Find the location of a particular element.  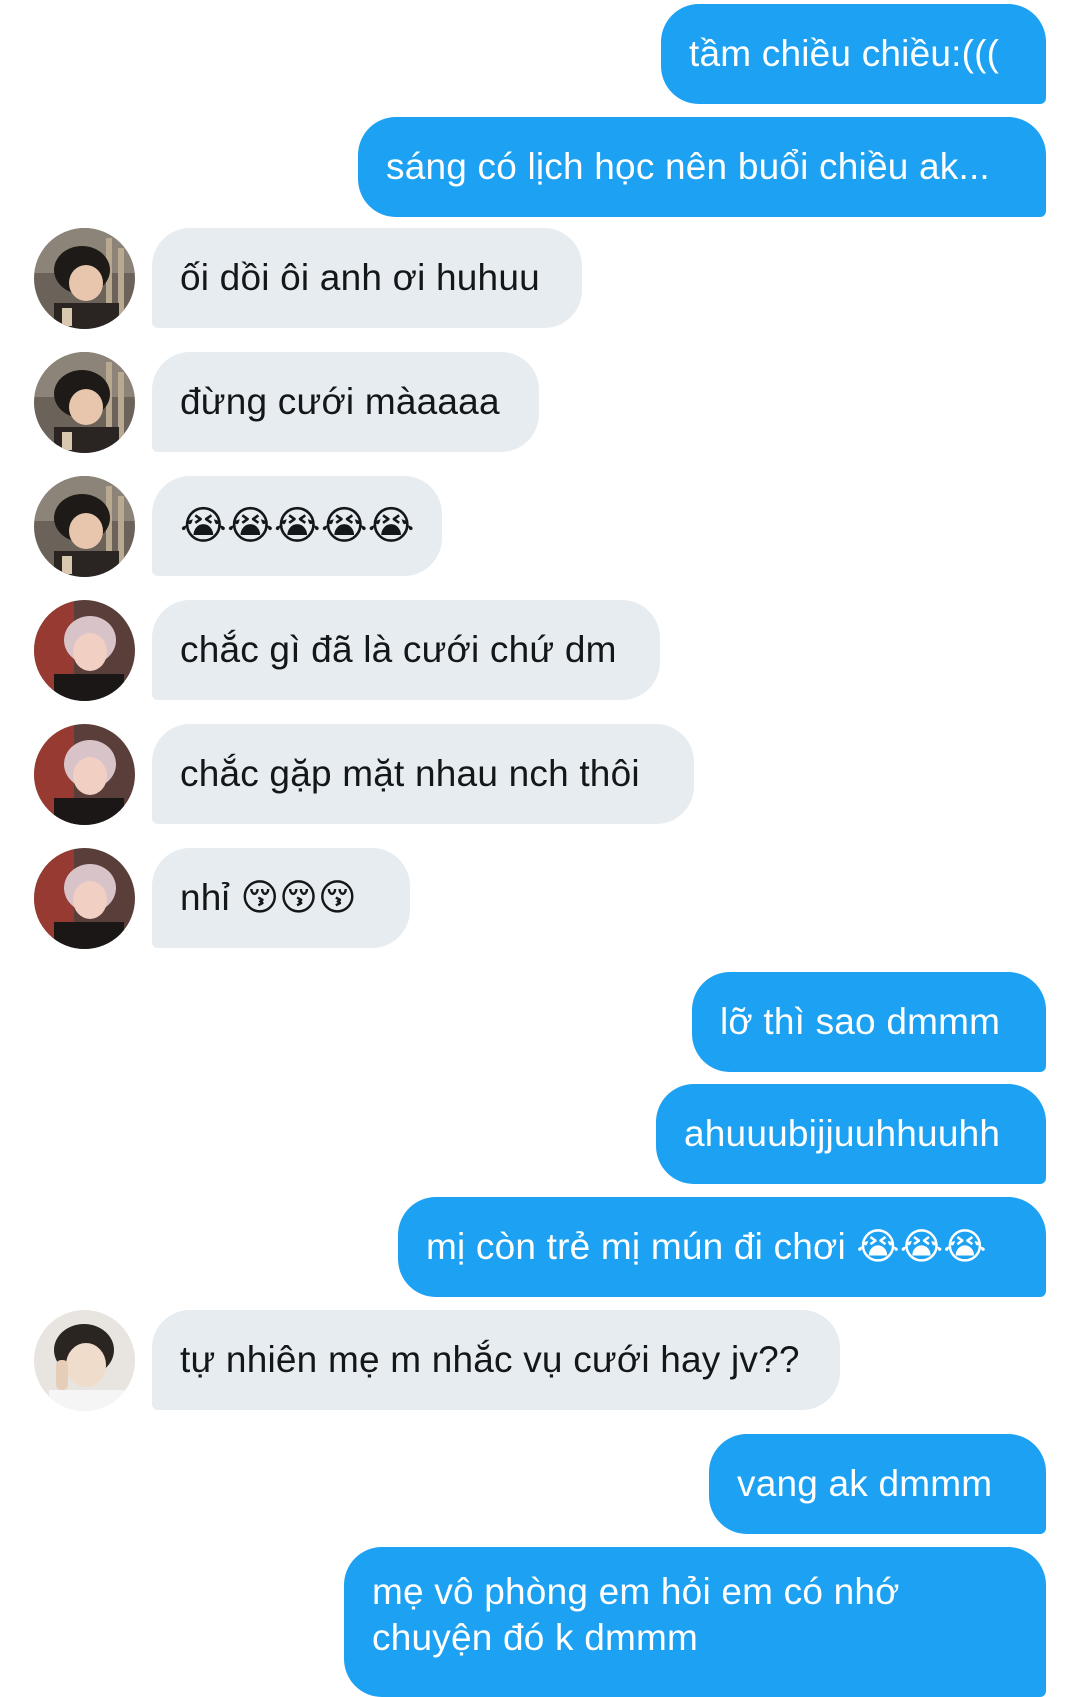

message-text: tầm chiều chiều:((( is located at coordinates (844, 53).